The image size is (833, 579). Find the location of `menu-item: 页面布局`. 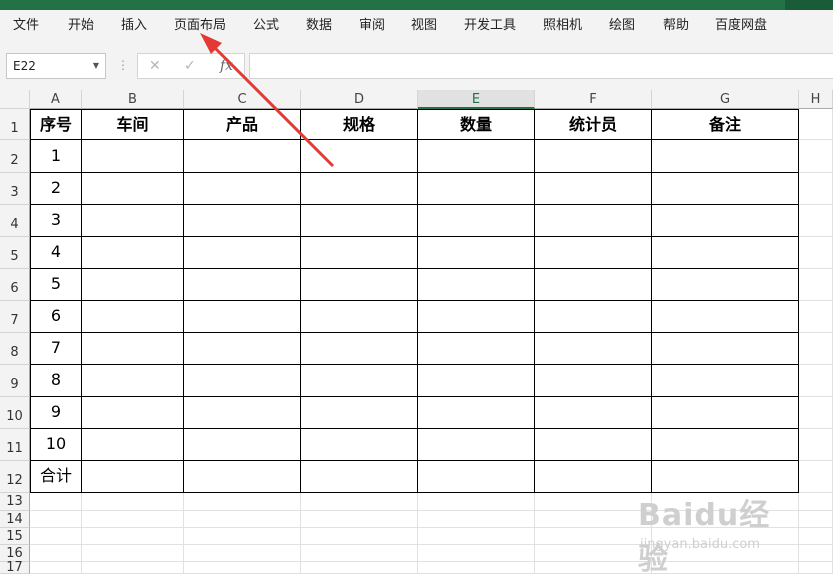

menu-item: 页面布局 is located at coordinates (200, 26).